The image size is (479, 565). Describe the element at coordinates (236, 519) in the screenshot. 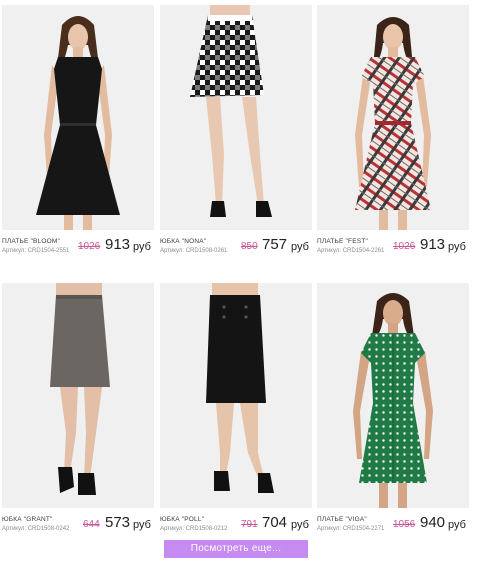

I see `product-name: ЮБКА "POLL"` at that location.